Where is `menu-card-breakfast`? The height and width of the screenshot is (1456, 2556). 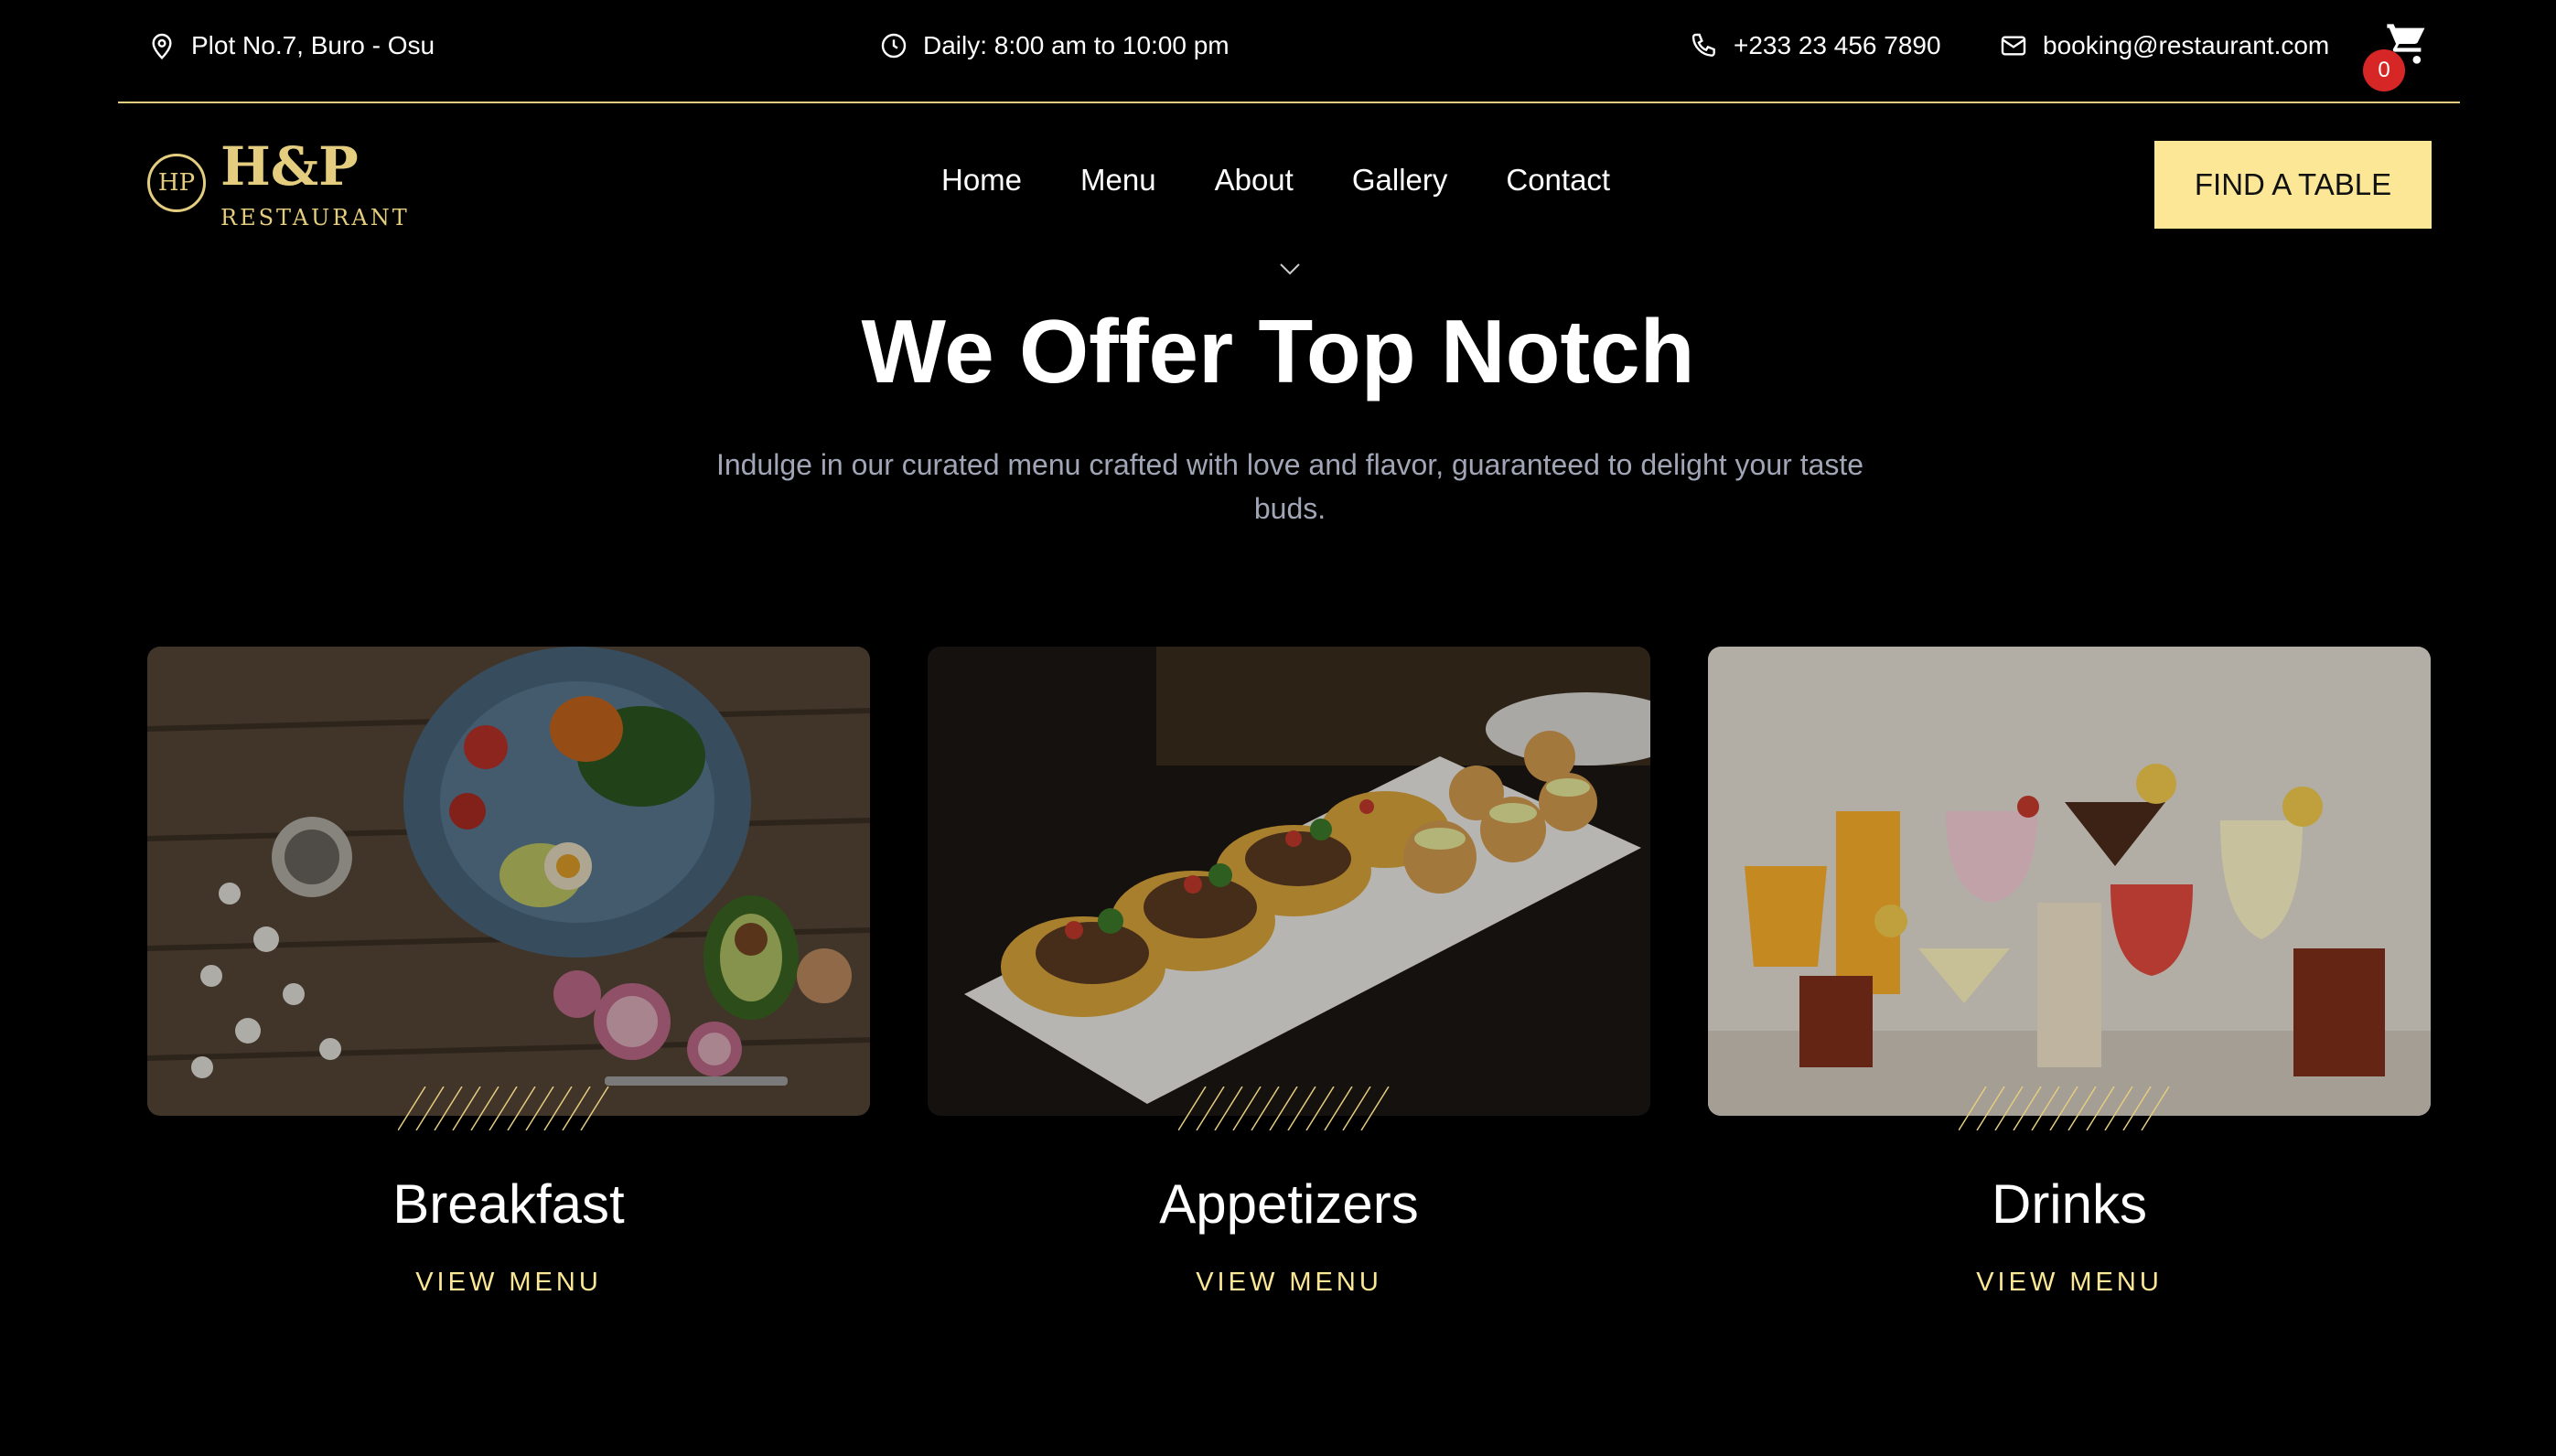
menu-card-breakfast is located at coordinates (508, 881).